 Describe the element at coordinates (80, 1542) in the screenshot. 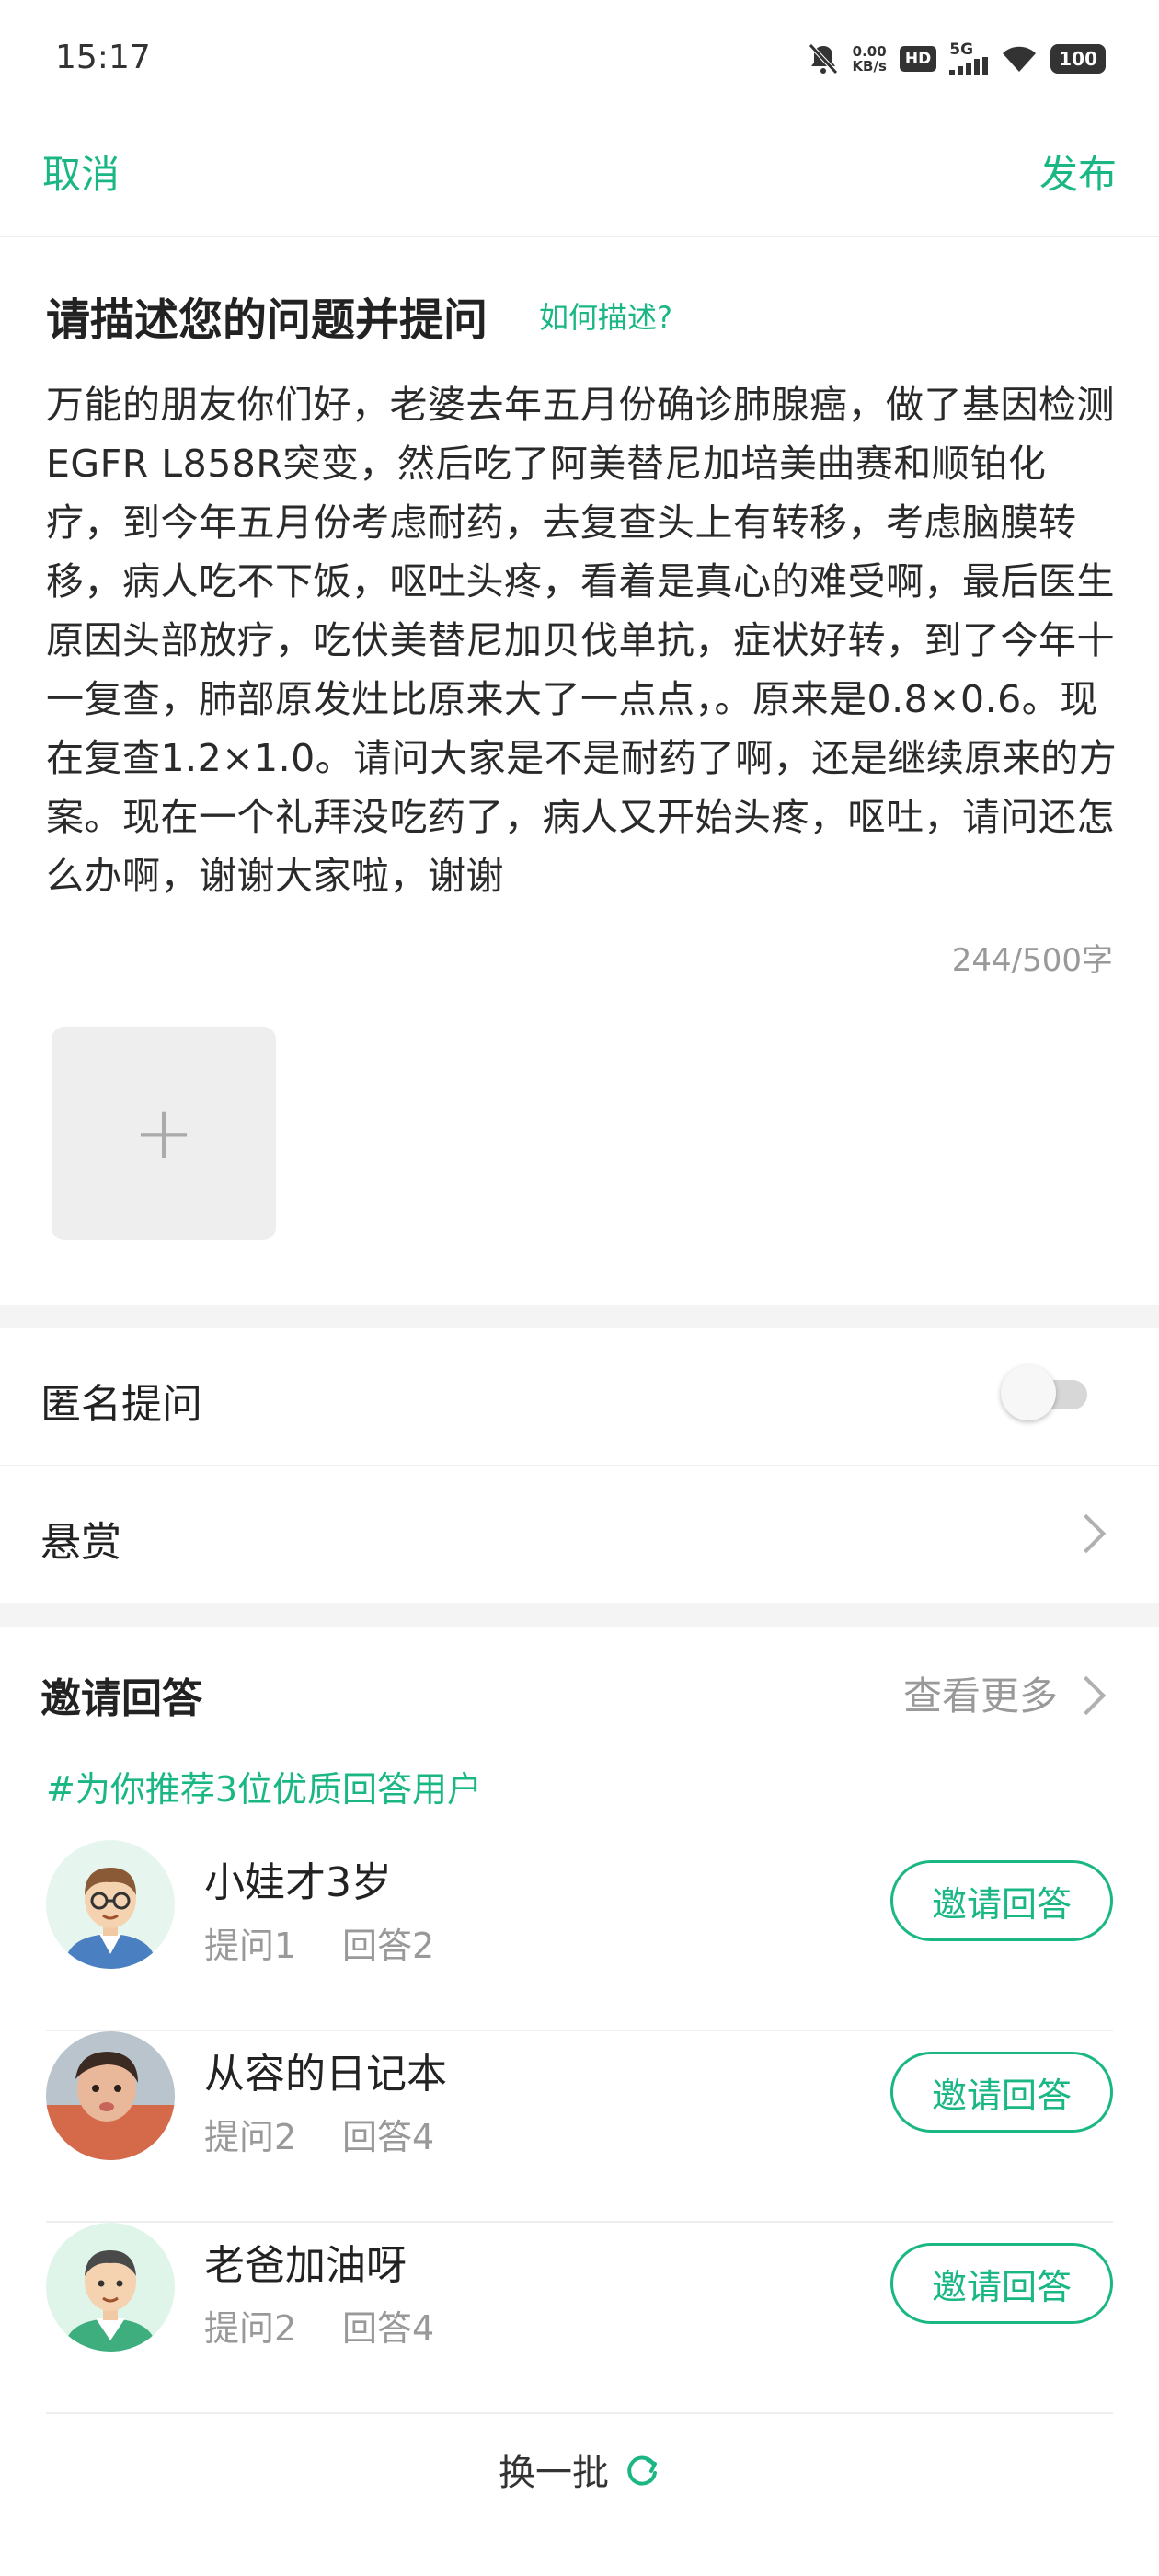

I see `reward-label: 悬赏` at that location.